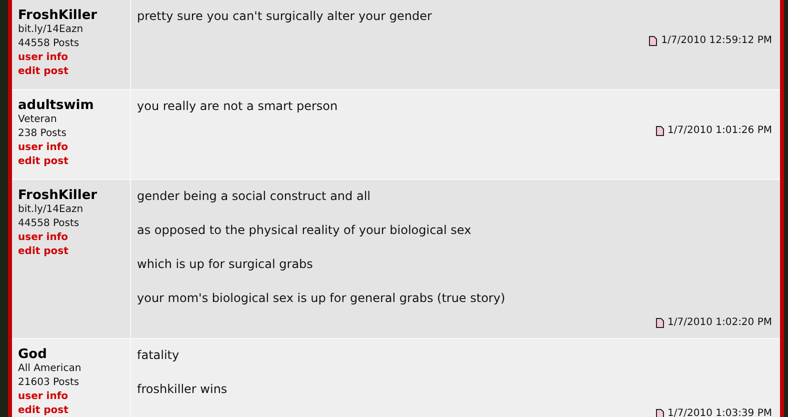 The width and height of the screenshot is (788, 417). Describe the element at coordinates (56, 105) in the screenshot. I see `author-name: adultswim` at that location.